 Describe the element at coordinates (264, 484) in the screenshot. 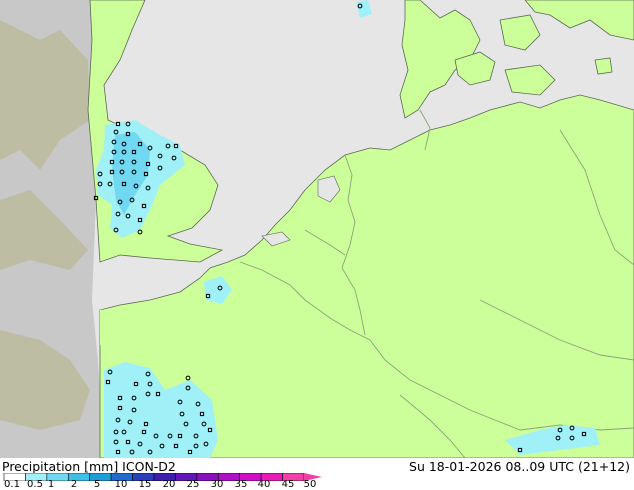

I see `colorbar-tick-label: 40` at that location.